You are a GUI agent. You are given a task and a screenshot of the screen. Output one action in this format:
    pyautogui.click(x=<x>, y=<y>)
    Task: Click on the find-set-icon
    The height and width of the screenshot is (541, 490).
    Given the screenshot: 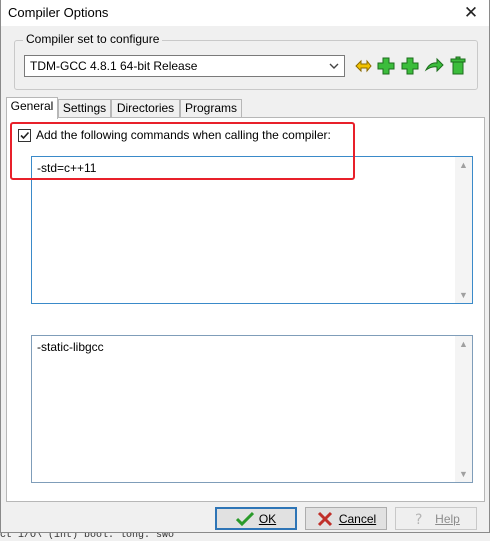 What is the action you would take?
    pyautogui.click(x=434, y=66)
    